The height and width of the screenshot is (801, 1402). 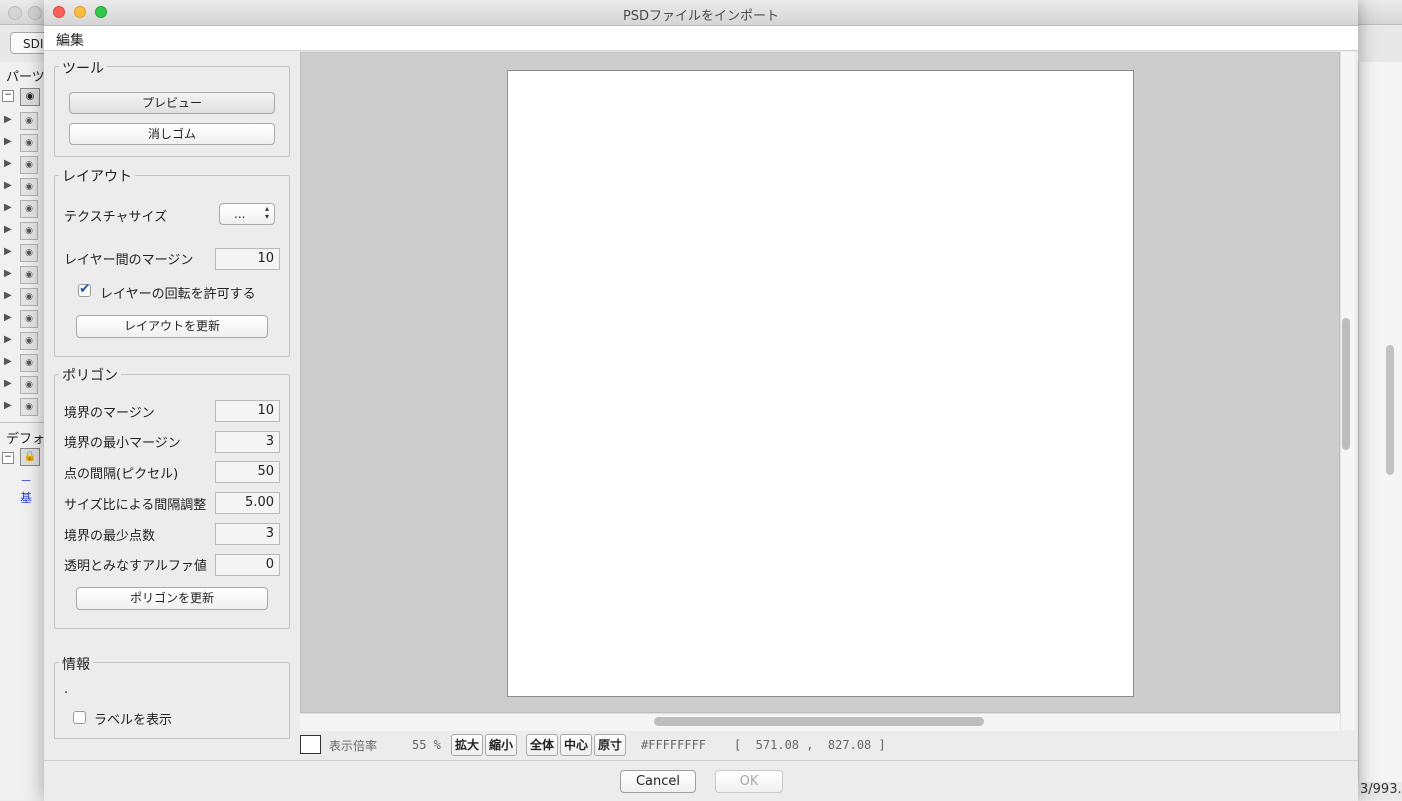 I want to click on actual-size-button: 原寸, so click(x=610, y=745).